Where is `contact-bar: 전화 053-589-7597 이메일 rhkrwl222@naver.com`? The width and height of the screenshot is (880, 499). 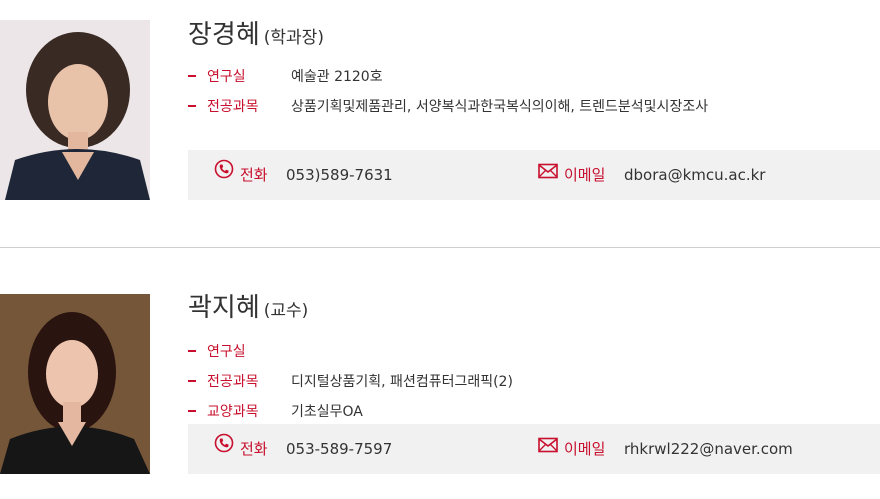 contact-bar: 전화 053-589-7597 이메일 rhkrwl222@naver.com is located at coordinates (534, 449).